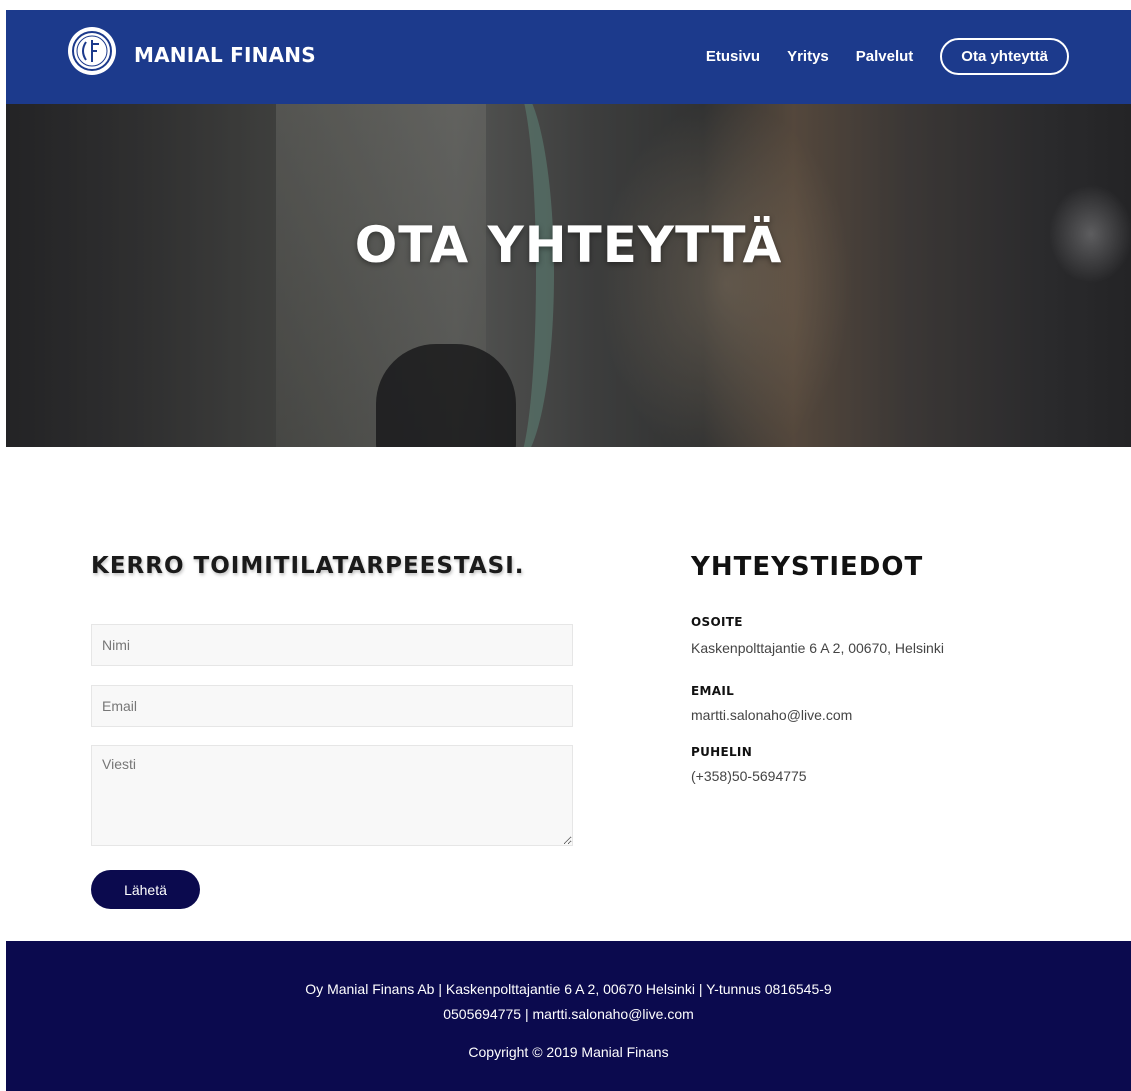 This screenshot has height=1091, width=1131. Describe the element at coordinates (225, 55) in the screenshot. I see `brand-name: MANIAL FINANS` at that location.